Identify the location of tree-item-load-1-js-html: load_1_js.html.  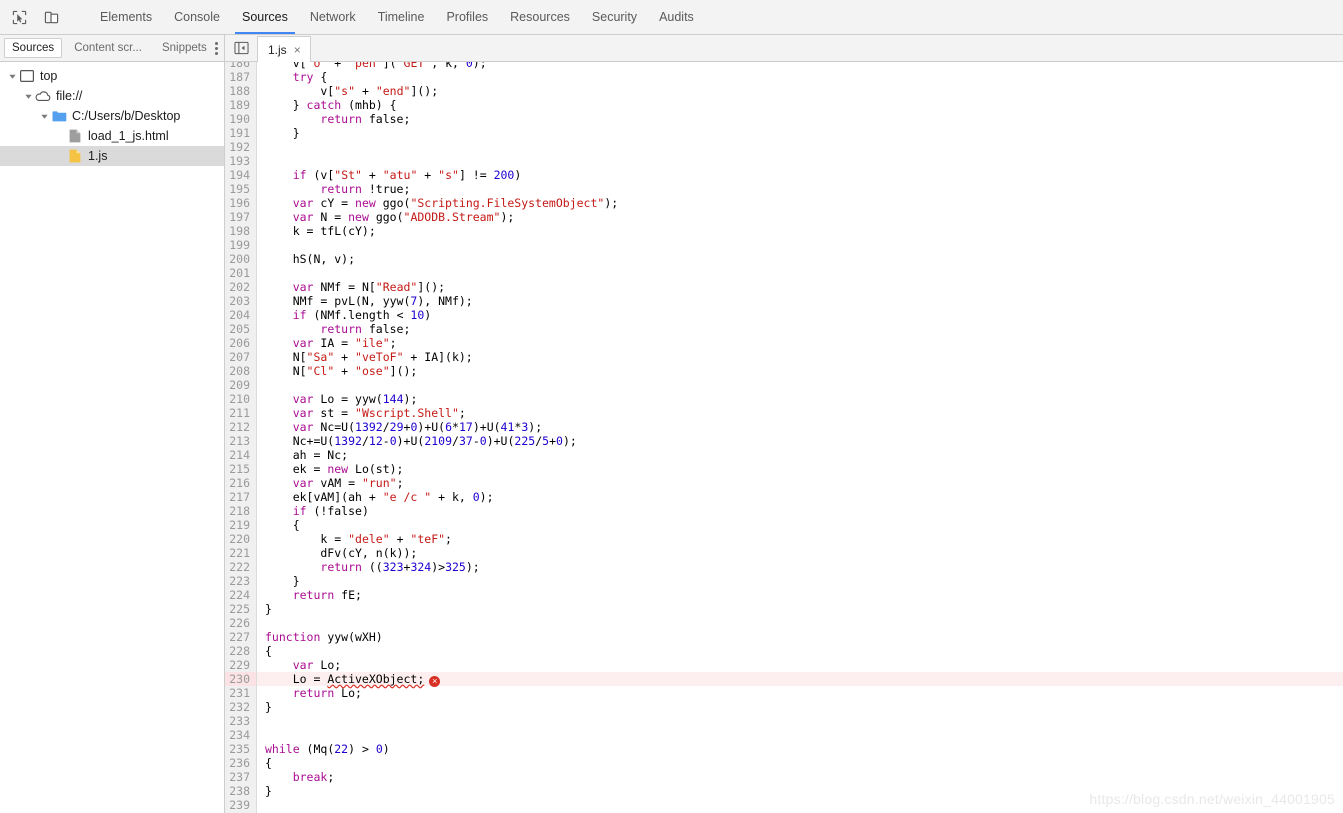
(112, 136).